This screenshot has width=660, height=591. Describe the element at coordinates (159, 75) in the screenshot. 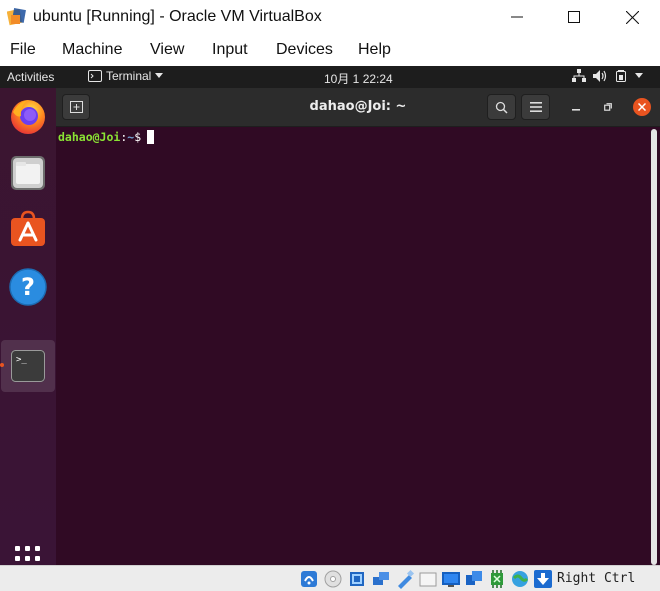

I see `dropdown-arrow-icon` at that location.